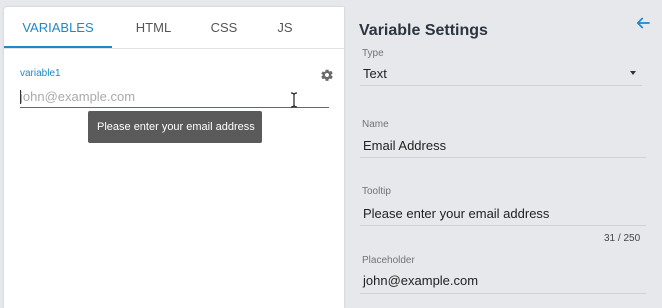 The height and width of the screenshot is (308, 662). Describe the element at coordinates (503, 225) in the screenshot. I see `tooltip-underline` at that location.